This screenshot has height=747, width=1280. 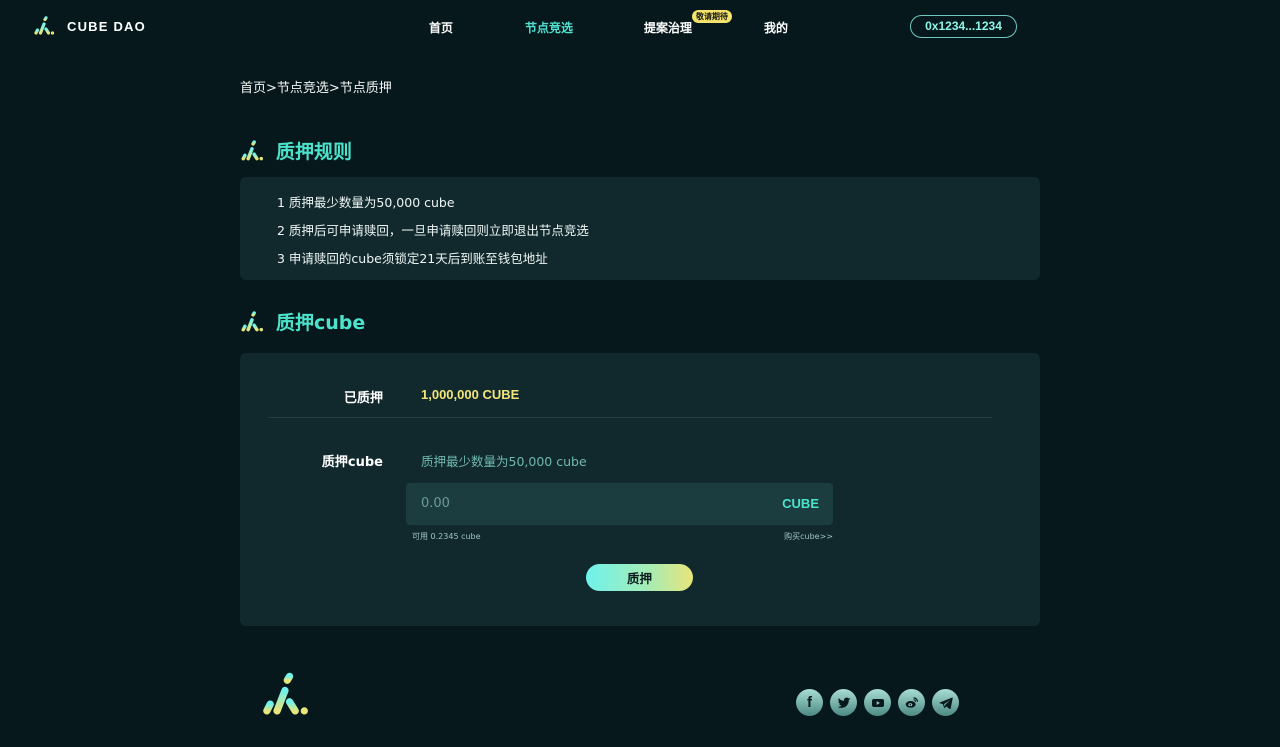 What do you see at coordinates (470, 394) in the screenshot?
I see `staked-value: 1,000,000 CUBE` at bounding box center [470, 394].